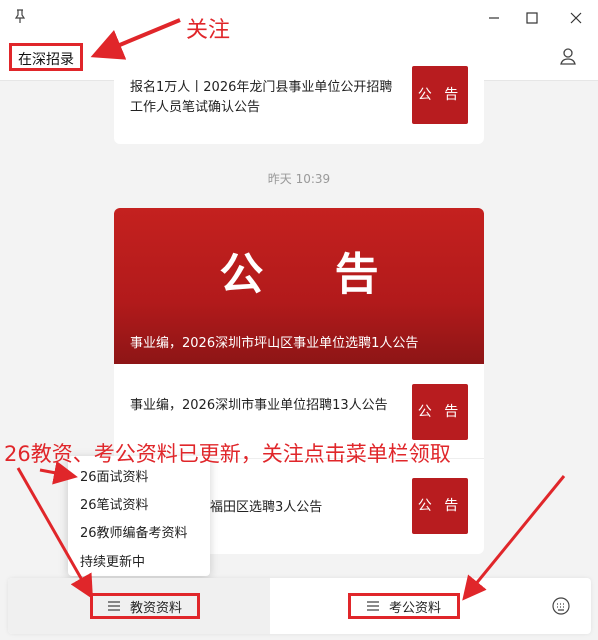 The height and width of the screenshot is (640, 598). What do you see at coordinates (112, 560) in the screenshot?
I see `submenu-item: 持续更新中` at bounding box center [112, 560].